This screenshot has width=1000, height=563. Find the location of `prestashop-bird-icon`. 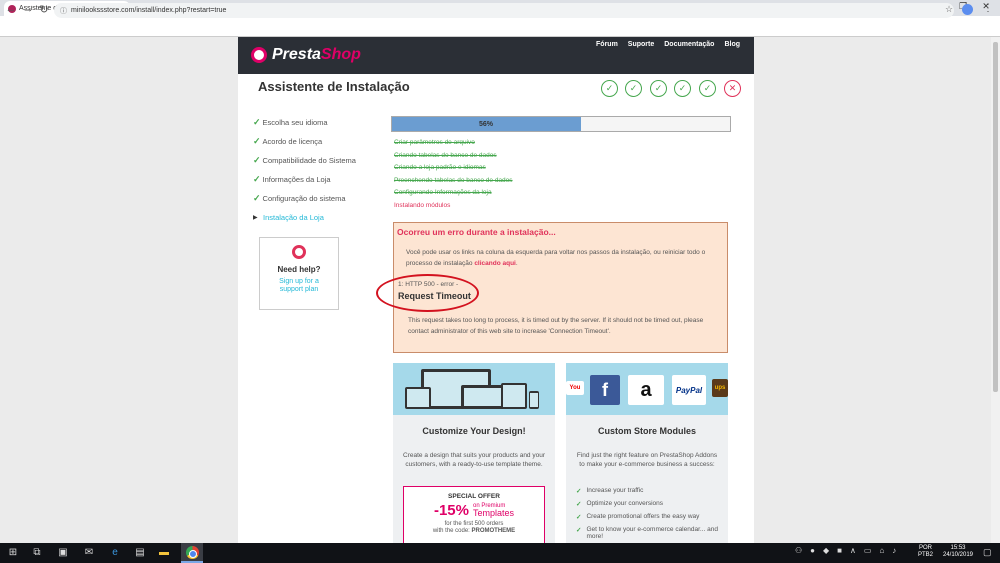

prestashop-bird-icon is located at coordinates (259, 55).